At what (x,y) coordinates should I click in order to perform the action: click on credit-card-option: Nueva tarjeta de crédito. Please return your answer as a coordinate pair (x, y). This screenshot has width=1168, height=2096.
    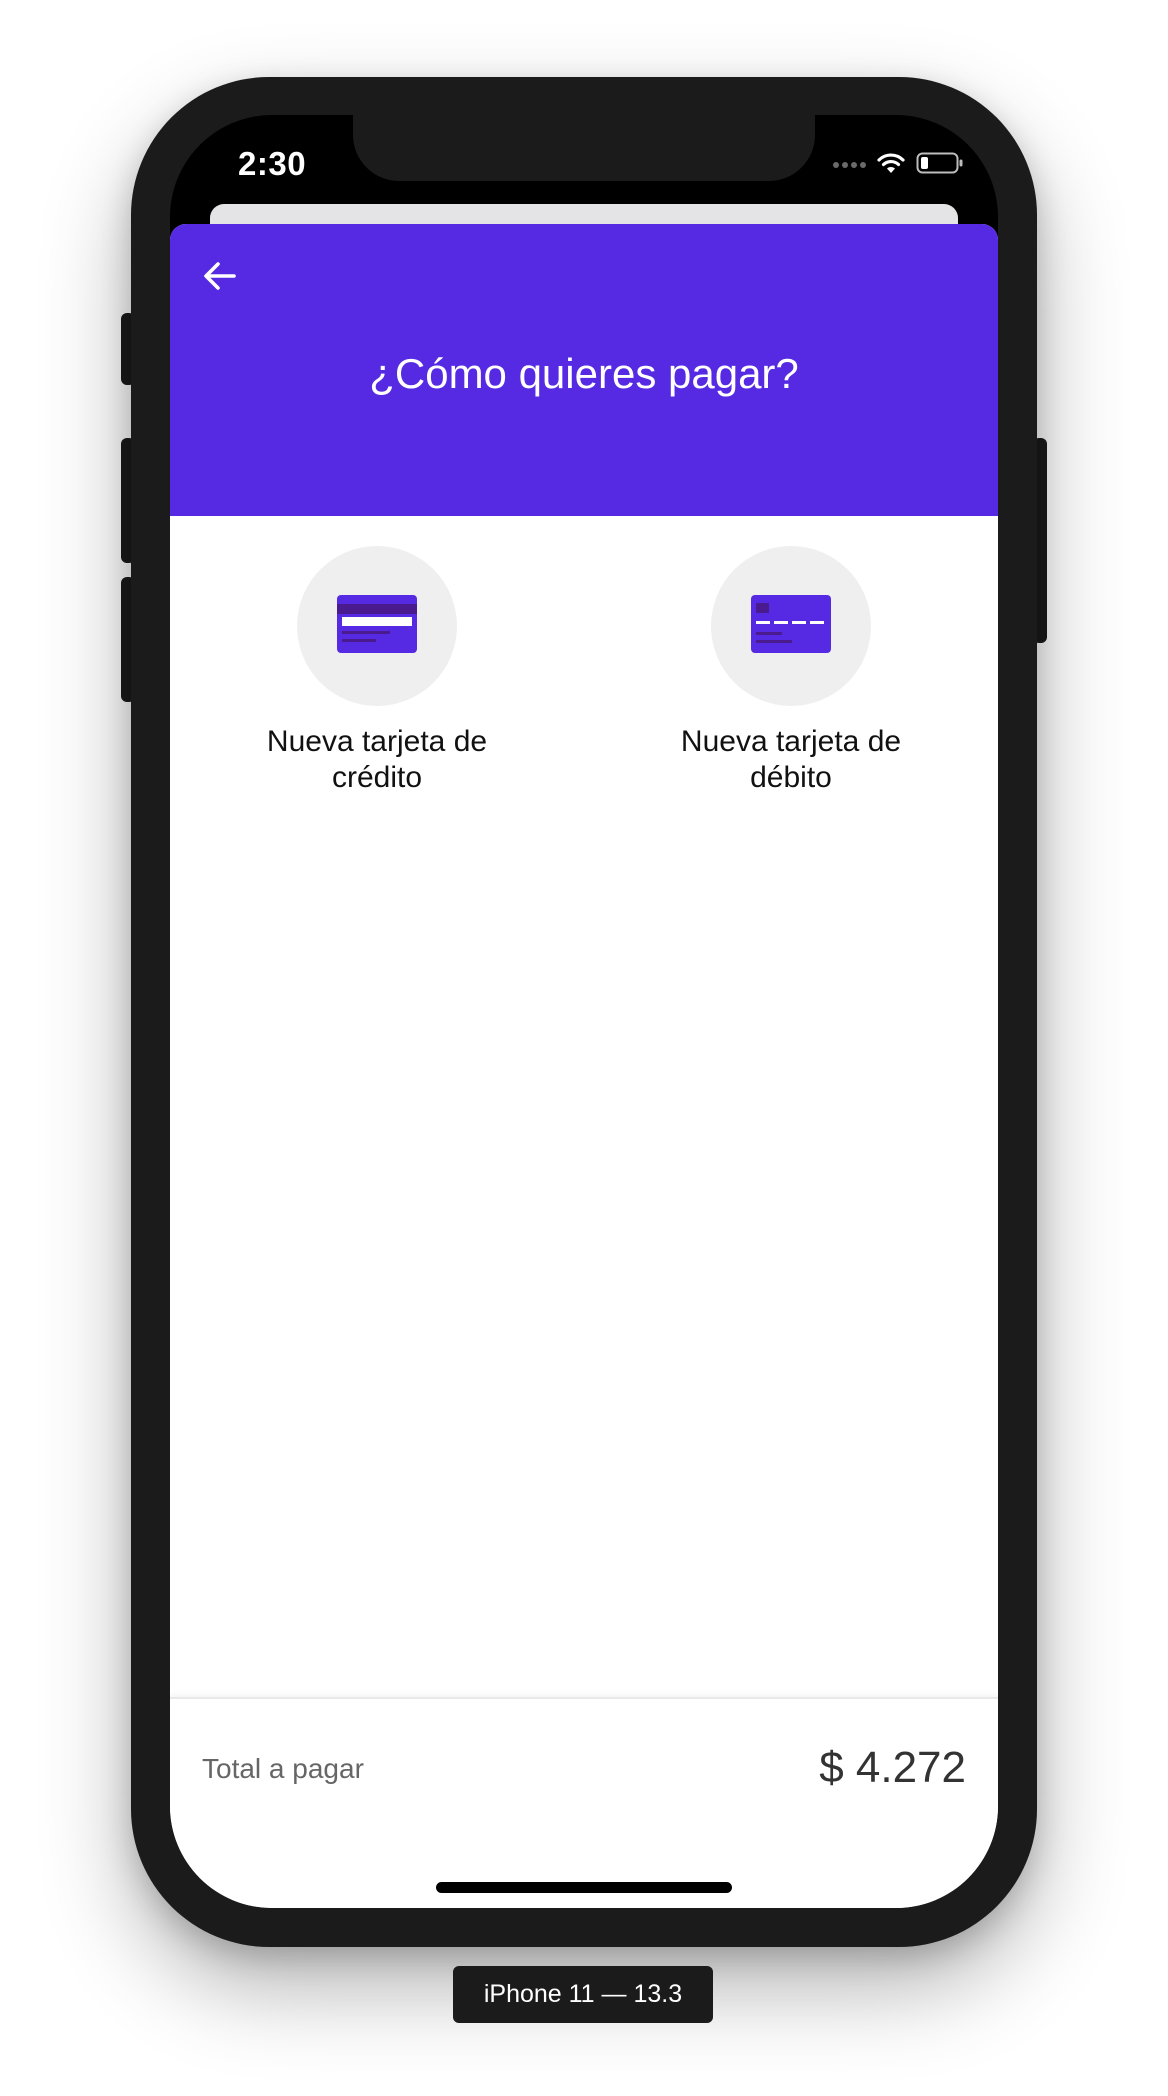
    Looking at the image, I should click on (377, 671).